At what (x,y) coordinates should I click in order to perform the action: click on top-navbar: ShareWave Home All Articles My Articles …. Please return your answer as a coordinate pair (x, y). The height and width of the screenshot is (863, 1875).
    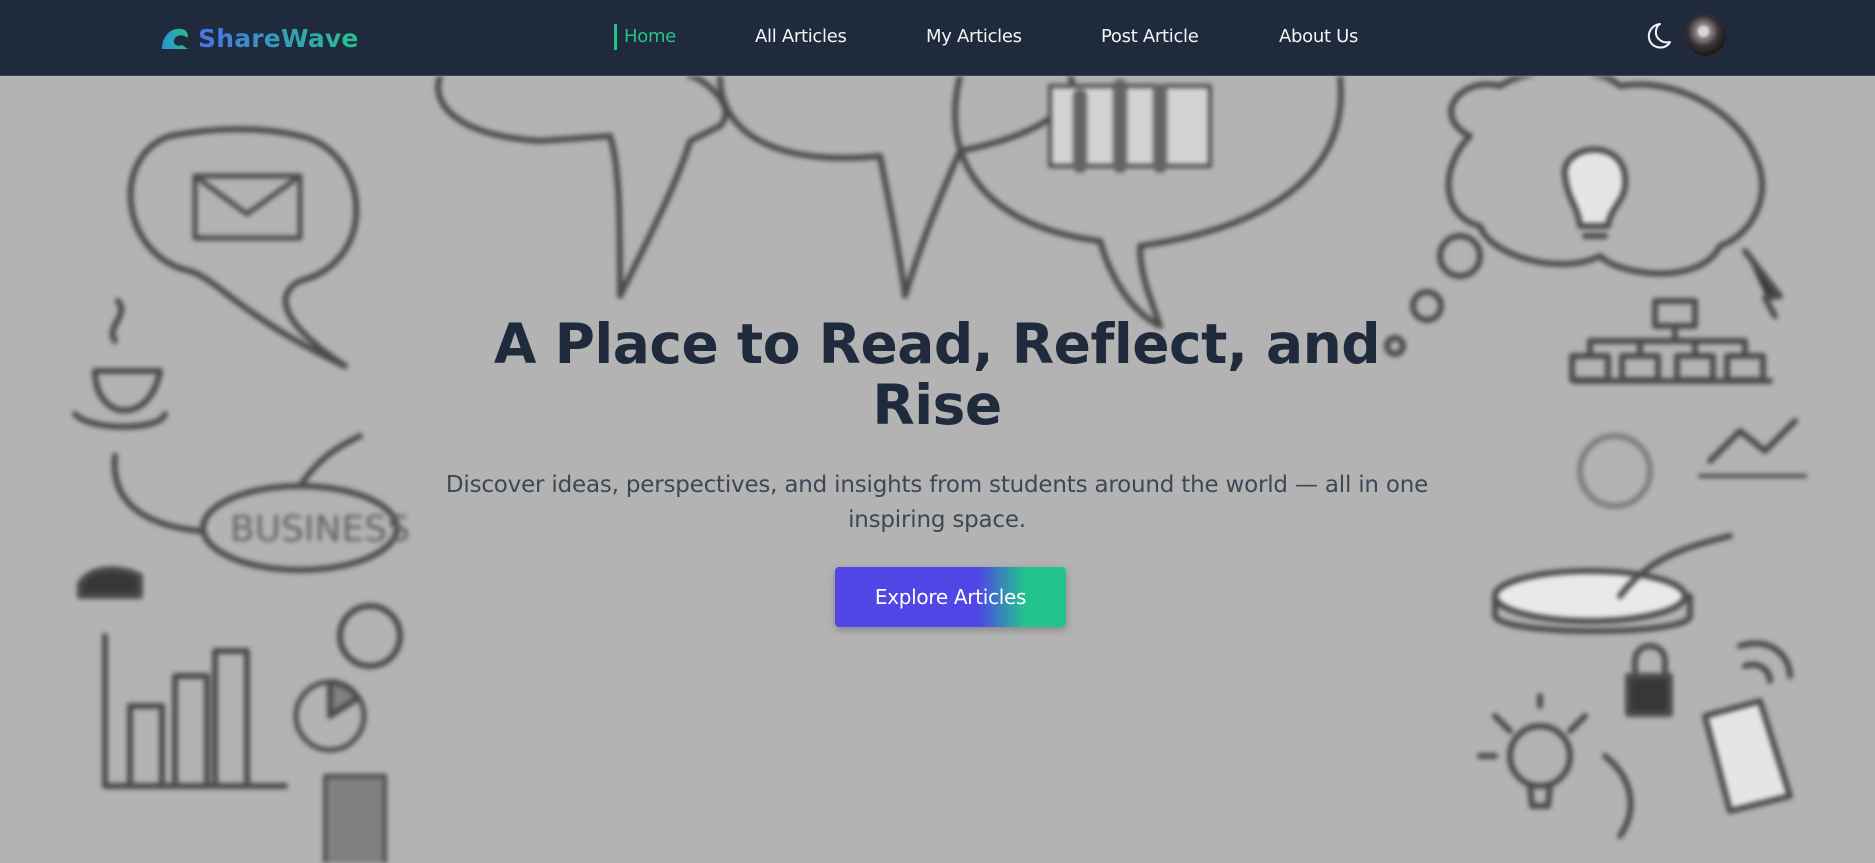
    Looking at the image, I should click on (937, 38).